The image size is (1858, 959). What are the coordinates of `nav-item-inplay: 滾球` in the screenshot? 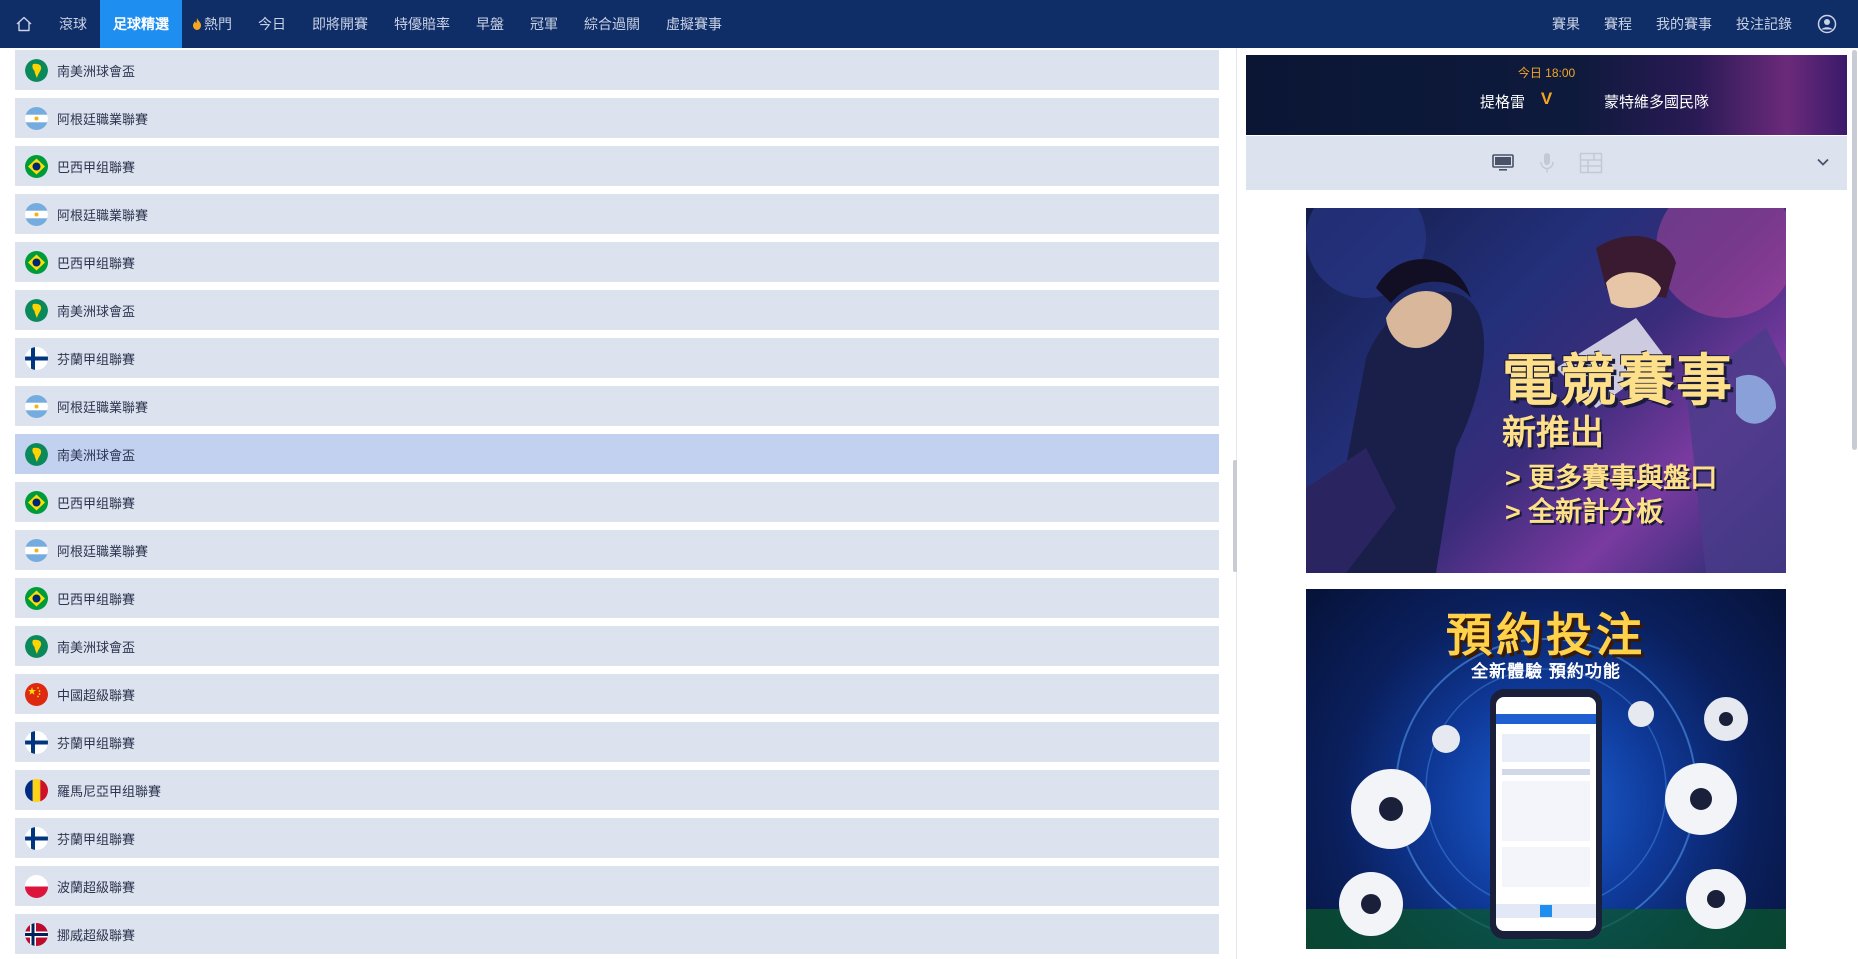 It's located at (73, 24).